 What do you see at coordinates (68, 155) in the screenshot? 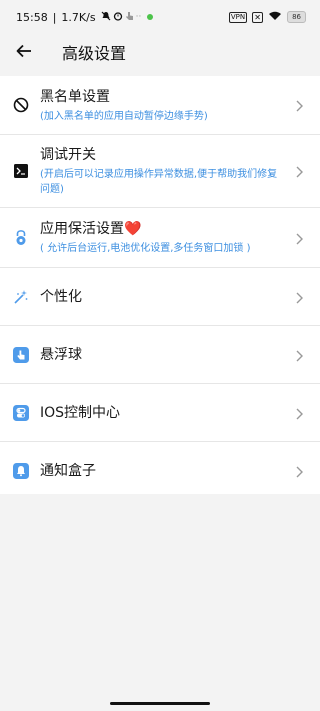
I see `item-title: 调试开关` at bounding box center [68, 155].